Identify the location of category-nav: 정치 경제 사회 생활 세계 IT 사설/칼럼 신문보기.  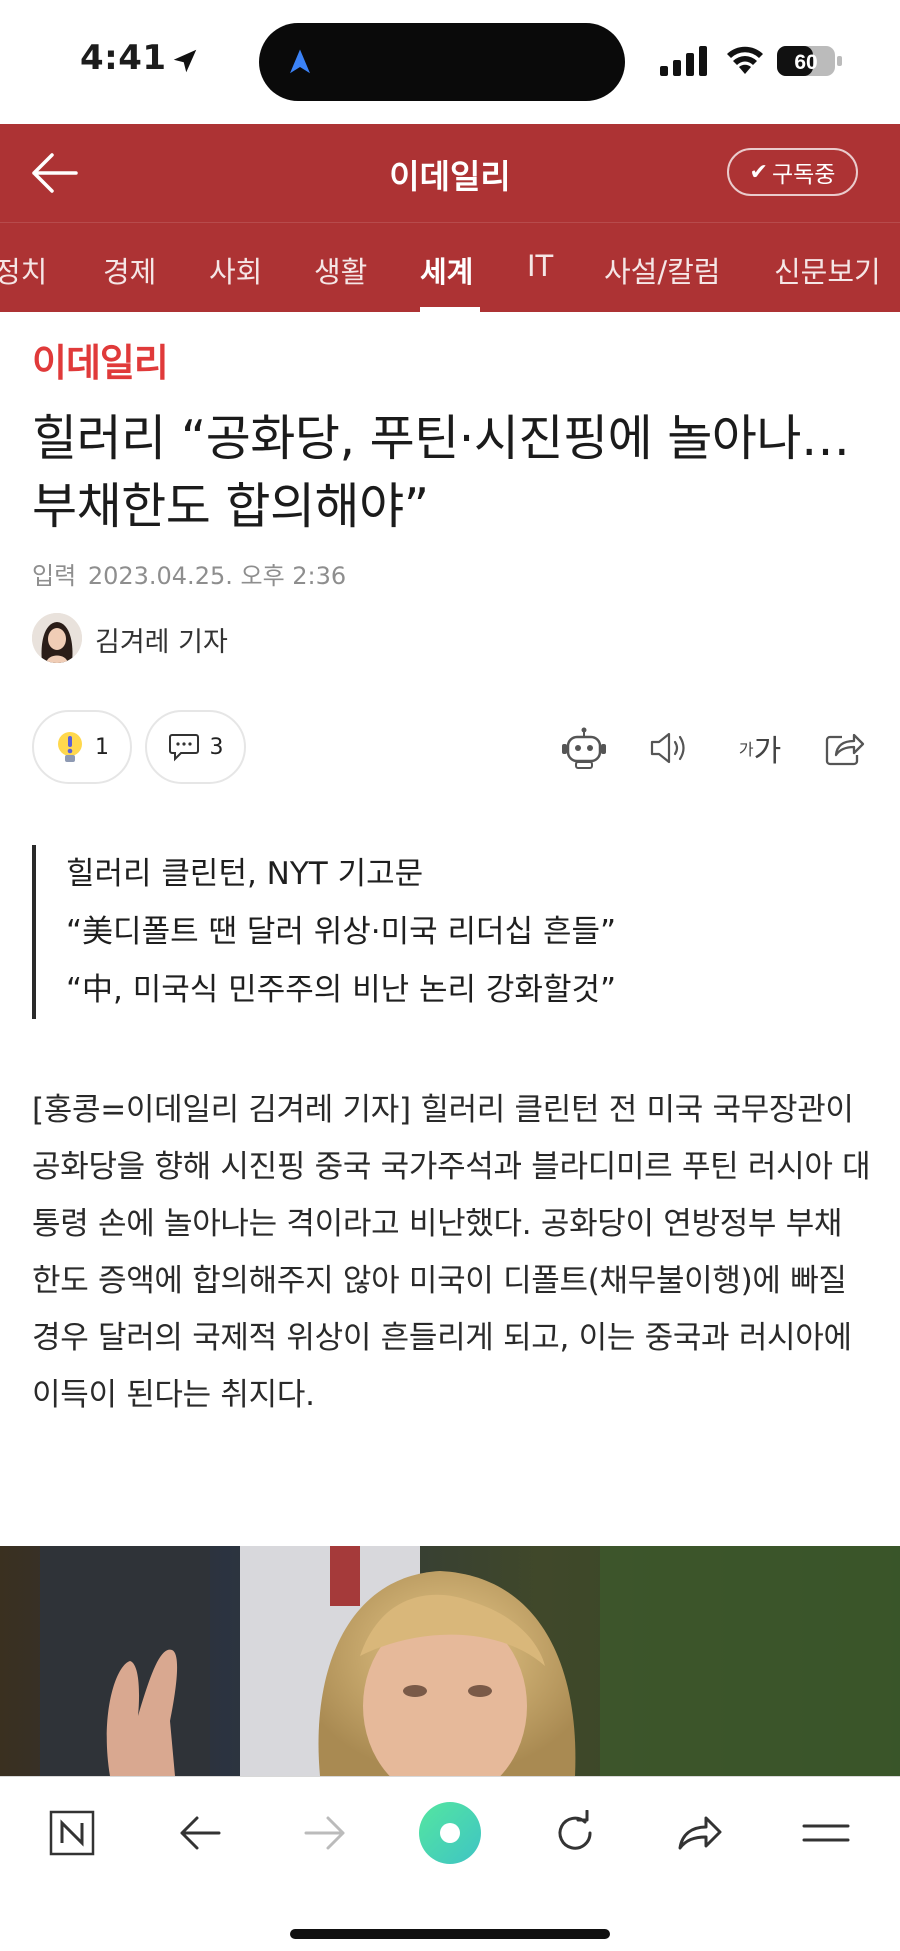
(450, 267).